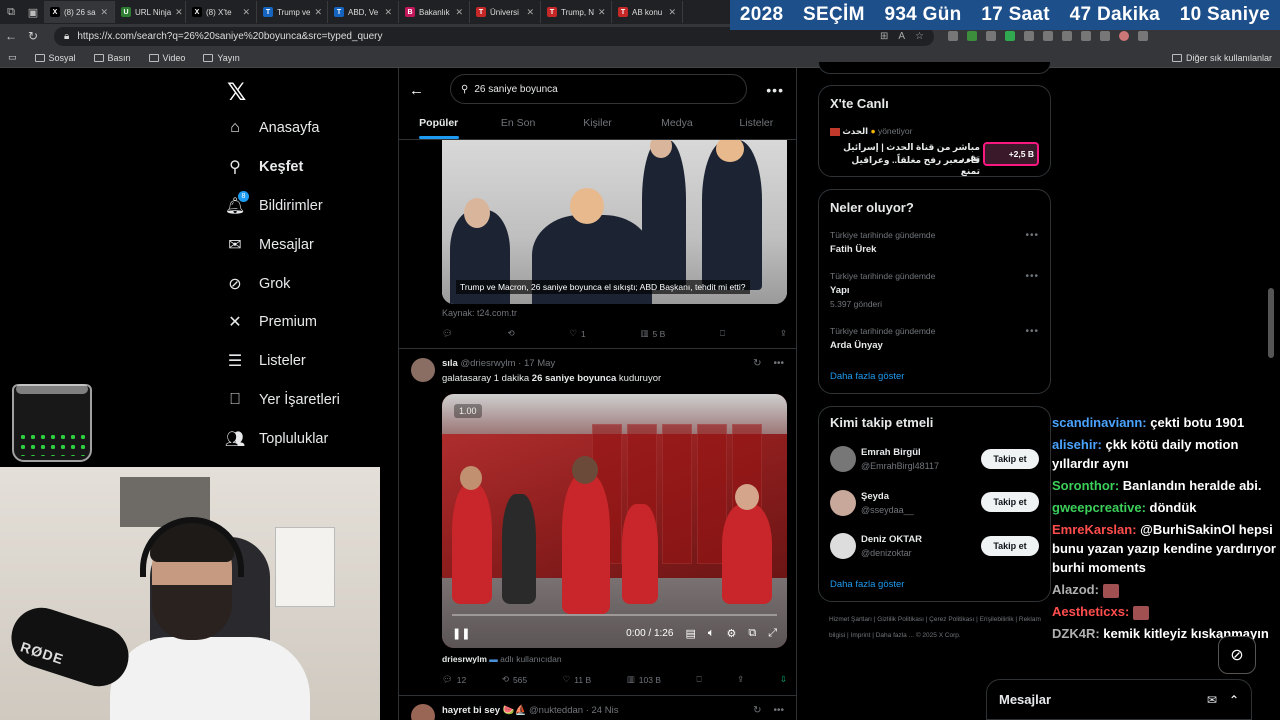  I want to click on tweet-video: 1.00 ❚❚ 0:00 / 1:26 ▤ 🔈︎ ⚙ ⧉ ⤢, so click(614, 521).